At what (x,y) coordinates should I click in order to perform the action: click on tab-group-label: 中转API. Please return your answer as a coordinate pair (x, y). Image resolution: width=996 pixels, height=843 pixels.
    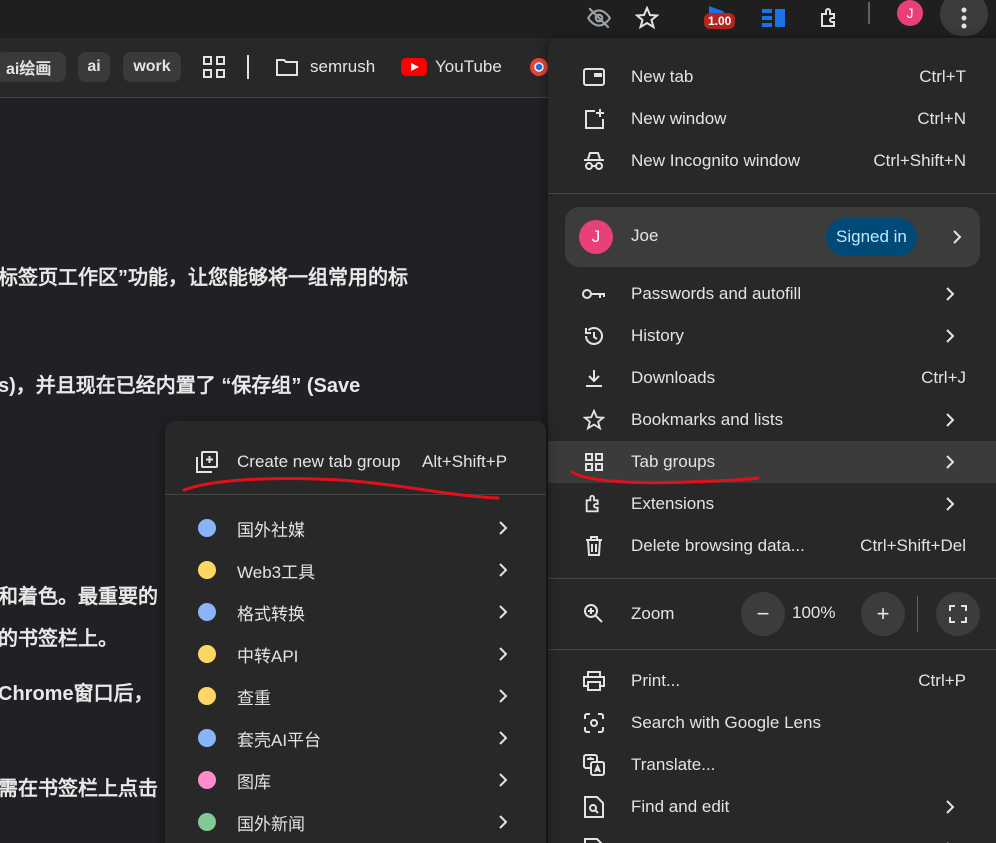
    Looking at the image, I should click on (268, 656).